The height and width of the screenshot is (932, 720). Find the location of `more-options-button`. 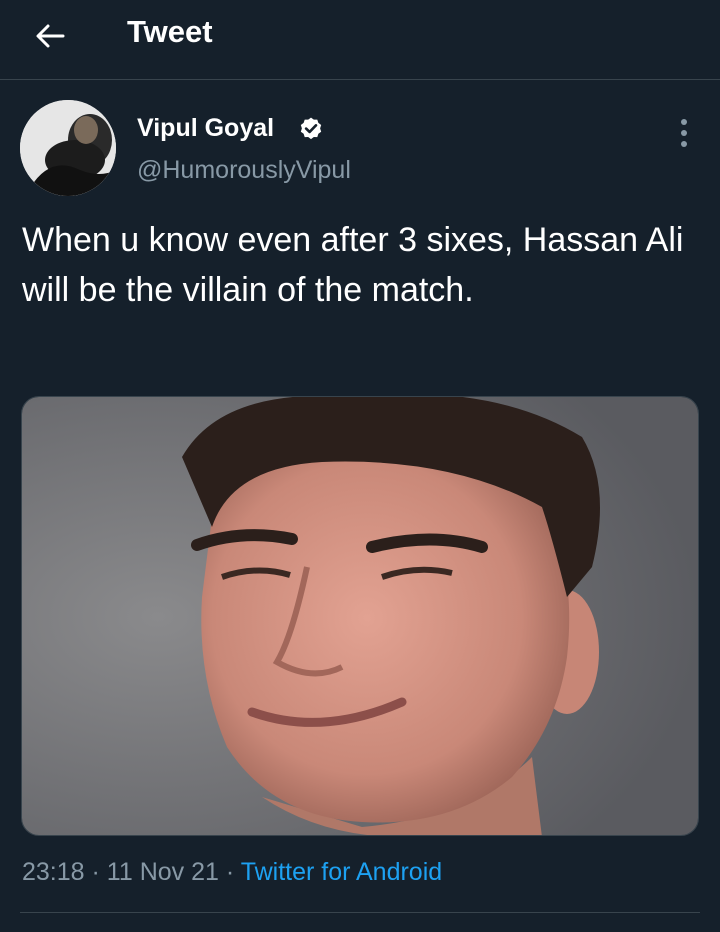

more-options-button is located at coordinates (684, 133).